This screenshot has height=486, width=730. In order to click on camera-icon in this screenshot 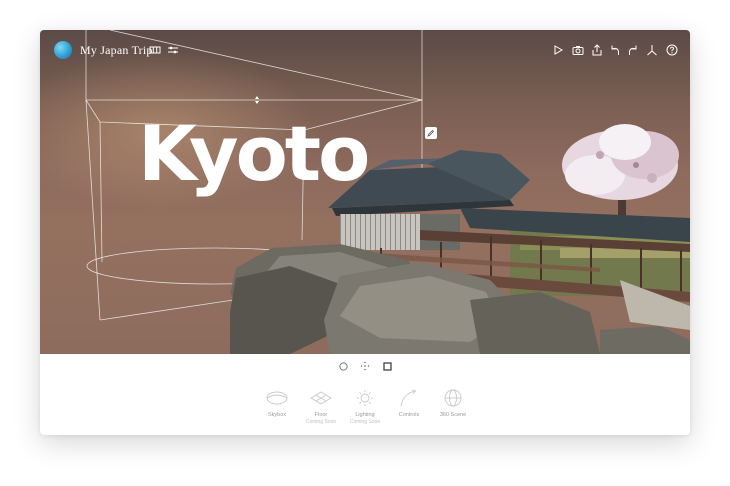, I will do `click(578, 50)`.